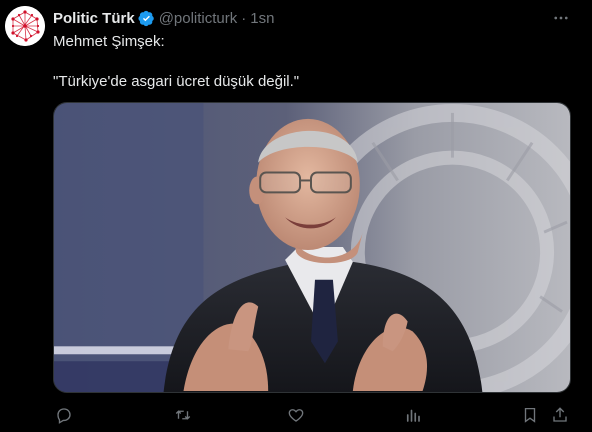  What do you see at coordinates (262, 18) in the screenshot?
I see `timestamp: 1sn` at bounding box center [262, 18].